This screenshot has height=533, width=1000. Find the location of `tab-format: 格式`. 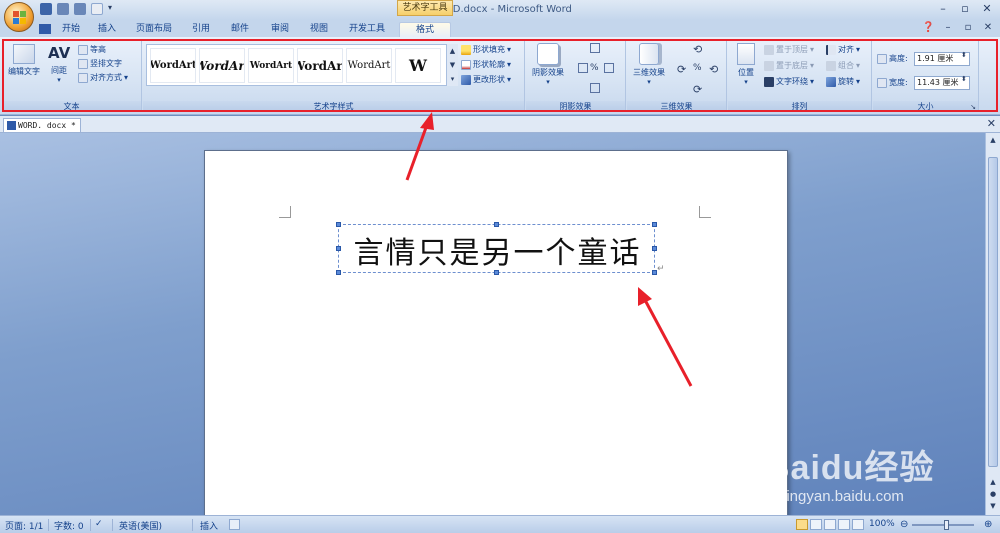

tab-format: 格式 is located at coordinates (425, 29).